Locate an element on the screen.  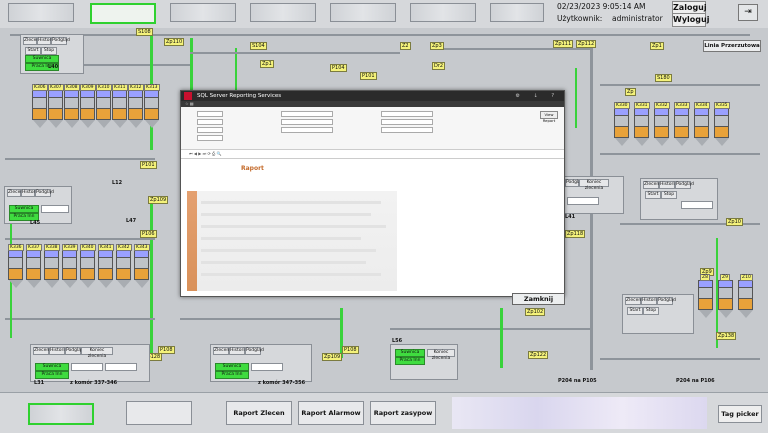
tag: Zp102 is located at coordinates (535, 312).